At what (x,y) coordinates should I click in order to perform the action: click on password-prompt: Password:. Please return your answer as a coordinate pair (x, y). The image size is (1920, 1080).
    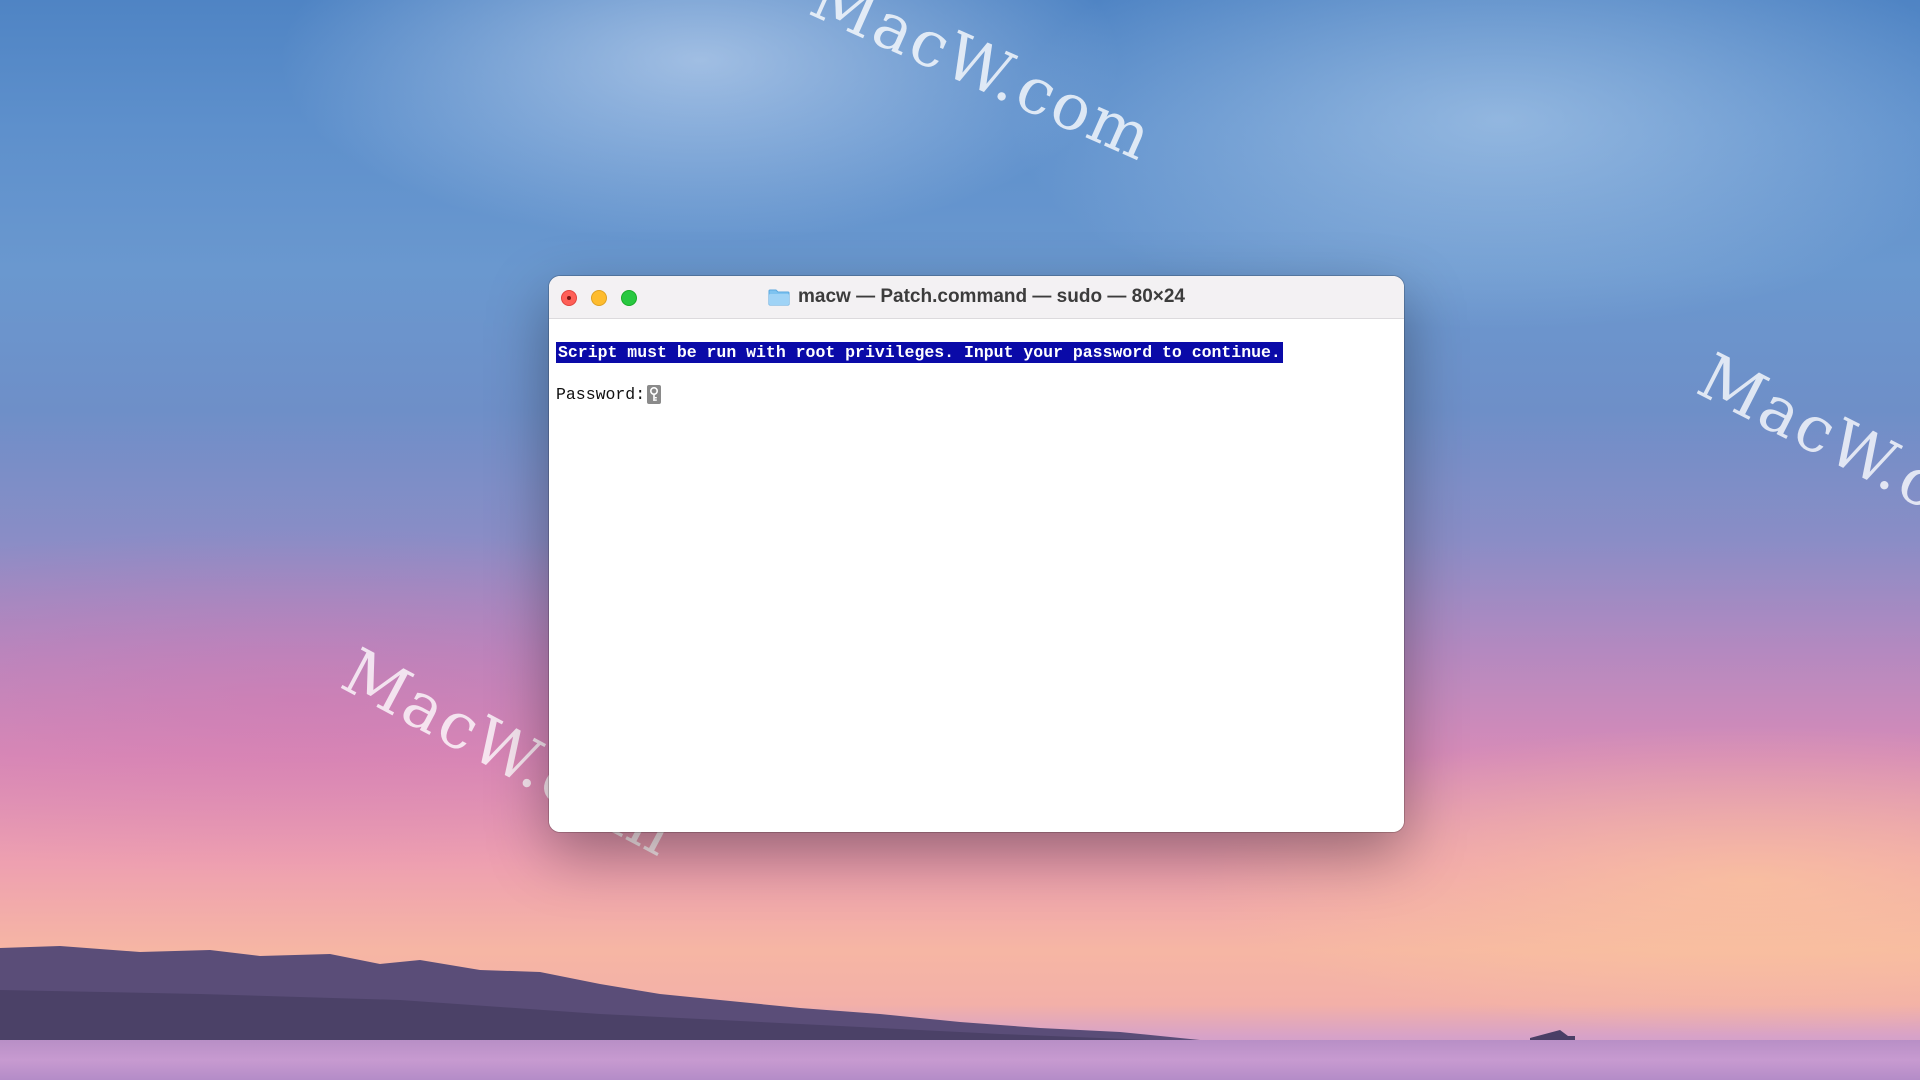
    Looking at the image, I should click on (609, 394).